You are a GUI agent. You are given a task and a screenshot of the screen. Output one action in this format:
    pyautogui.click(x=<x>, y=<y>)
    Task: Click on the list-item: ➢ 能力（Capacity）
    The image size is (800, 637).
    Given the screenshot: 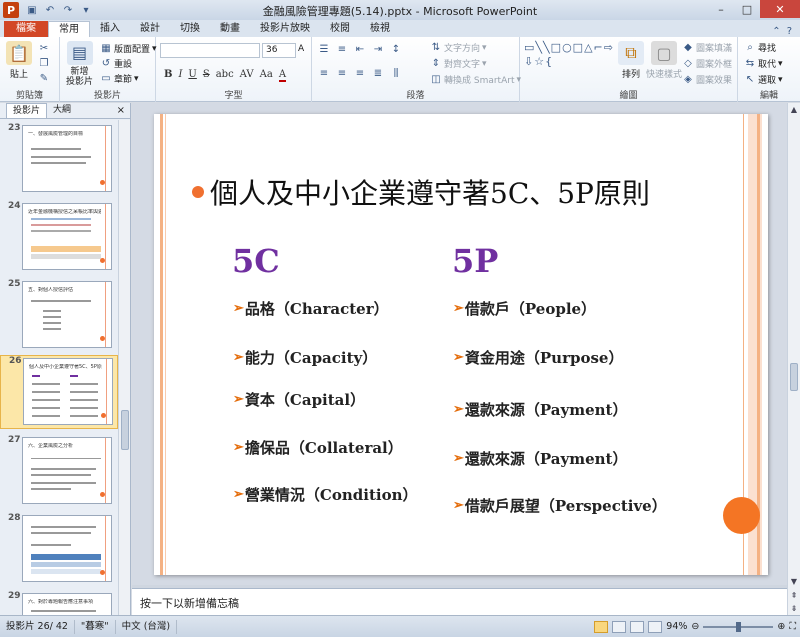 What is the action you would take?
    pyautogui.click(x=305, y=357)
    